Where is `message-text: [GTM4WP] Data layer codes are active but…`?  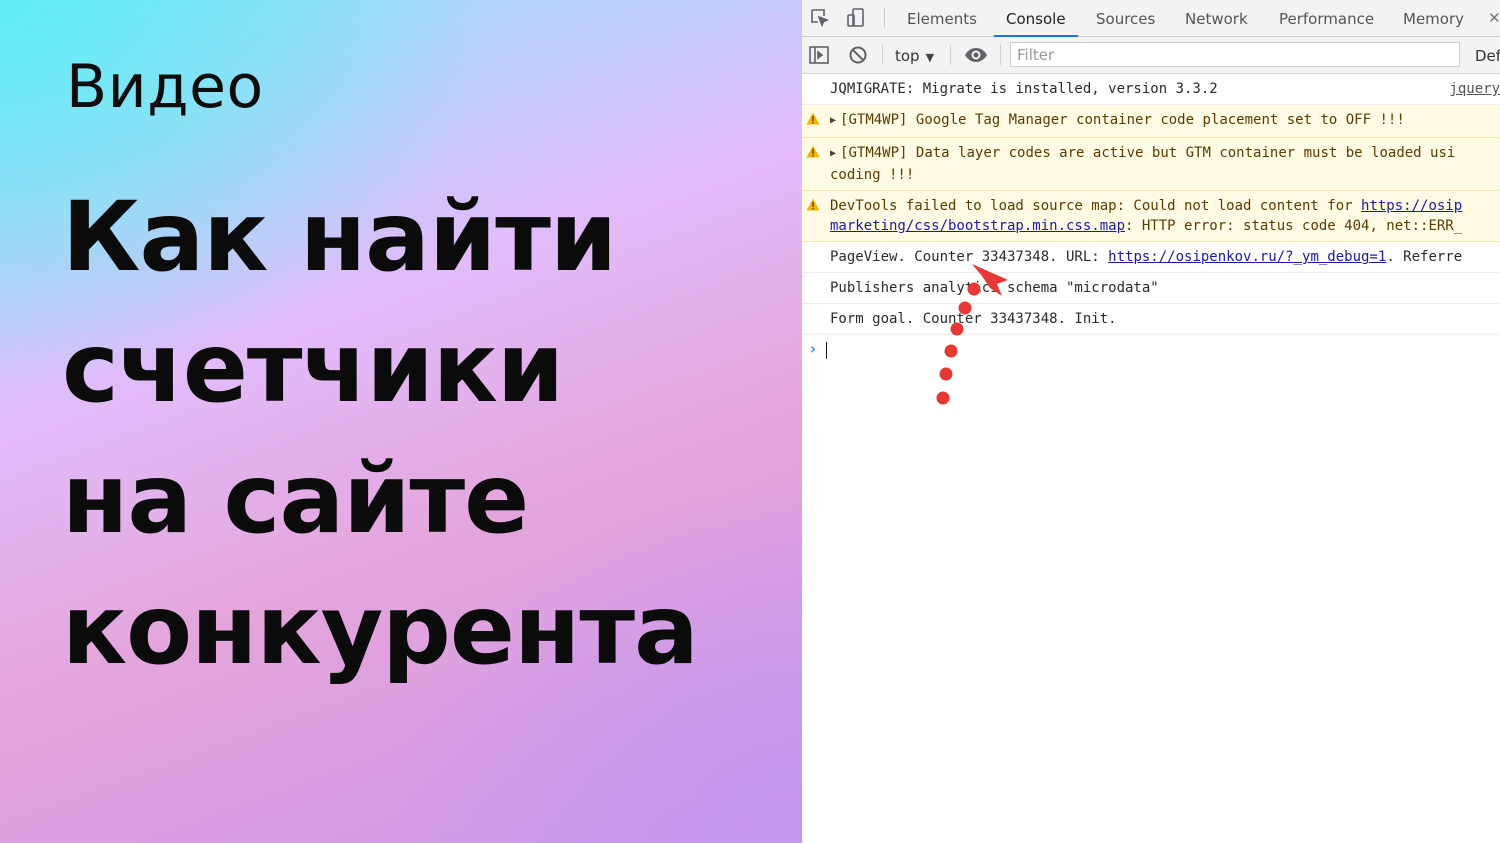 message-text: [GTM4WP] Data layer codes are active but… is located at coordinates (1148, 153).